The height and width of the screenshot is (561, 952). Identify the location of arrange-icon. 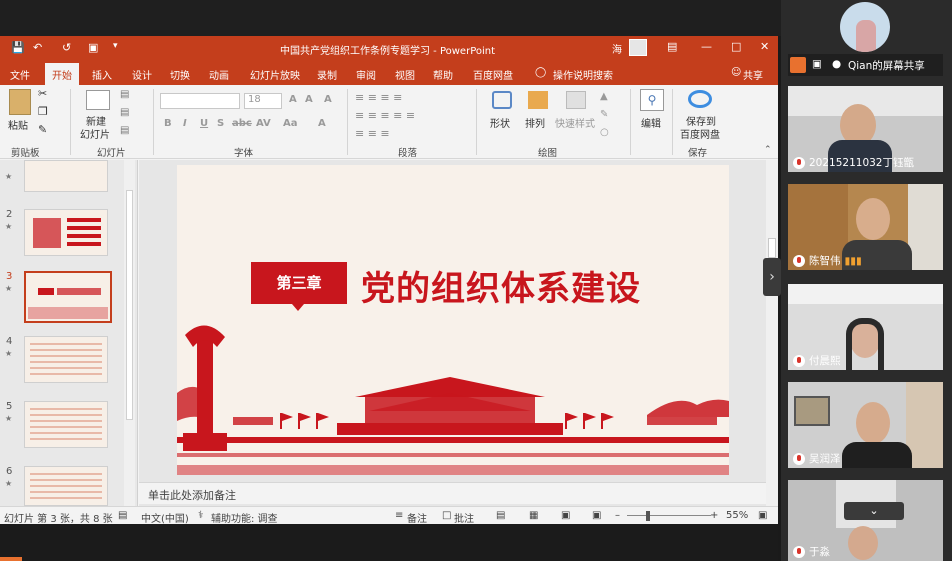
(538, 100).